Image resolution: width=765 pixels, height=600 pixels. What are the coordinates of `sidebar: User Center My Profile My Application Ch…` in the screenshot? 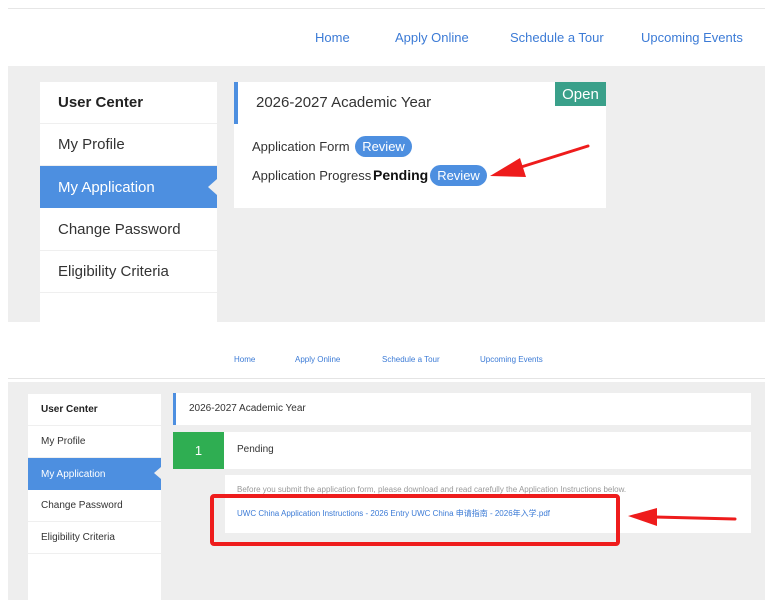 It's located at (128, 202).